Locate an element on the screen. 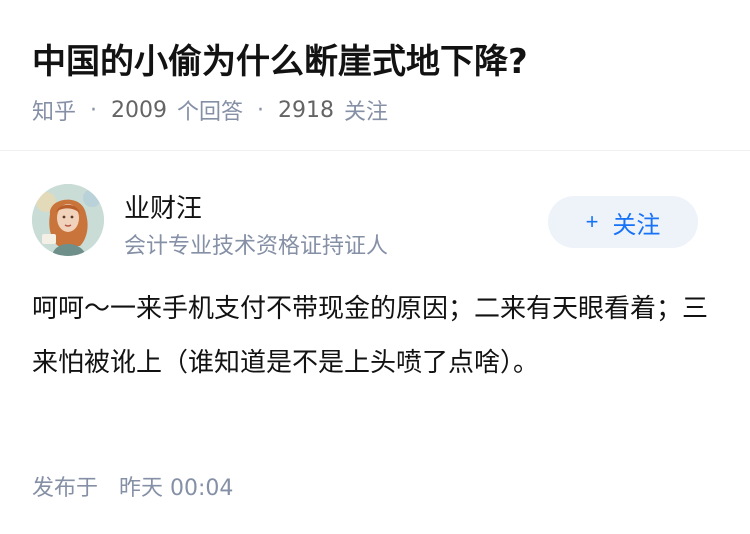  publish-time: 发布于 昨天 00:04 is located at coordinates (132, 486).